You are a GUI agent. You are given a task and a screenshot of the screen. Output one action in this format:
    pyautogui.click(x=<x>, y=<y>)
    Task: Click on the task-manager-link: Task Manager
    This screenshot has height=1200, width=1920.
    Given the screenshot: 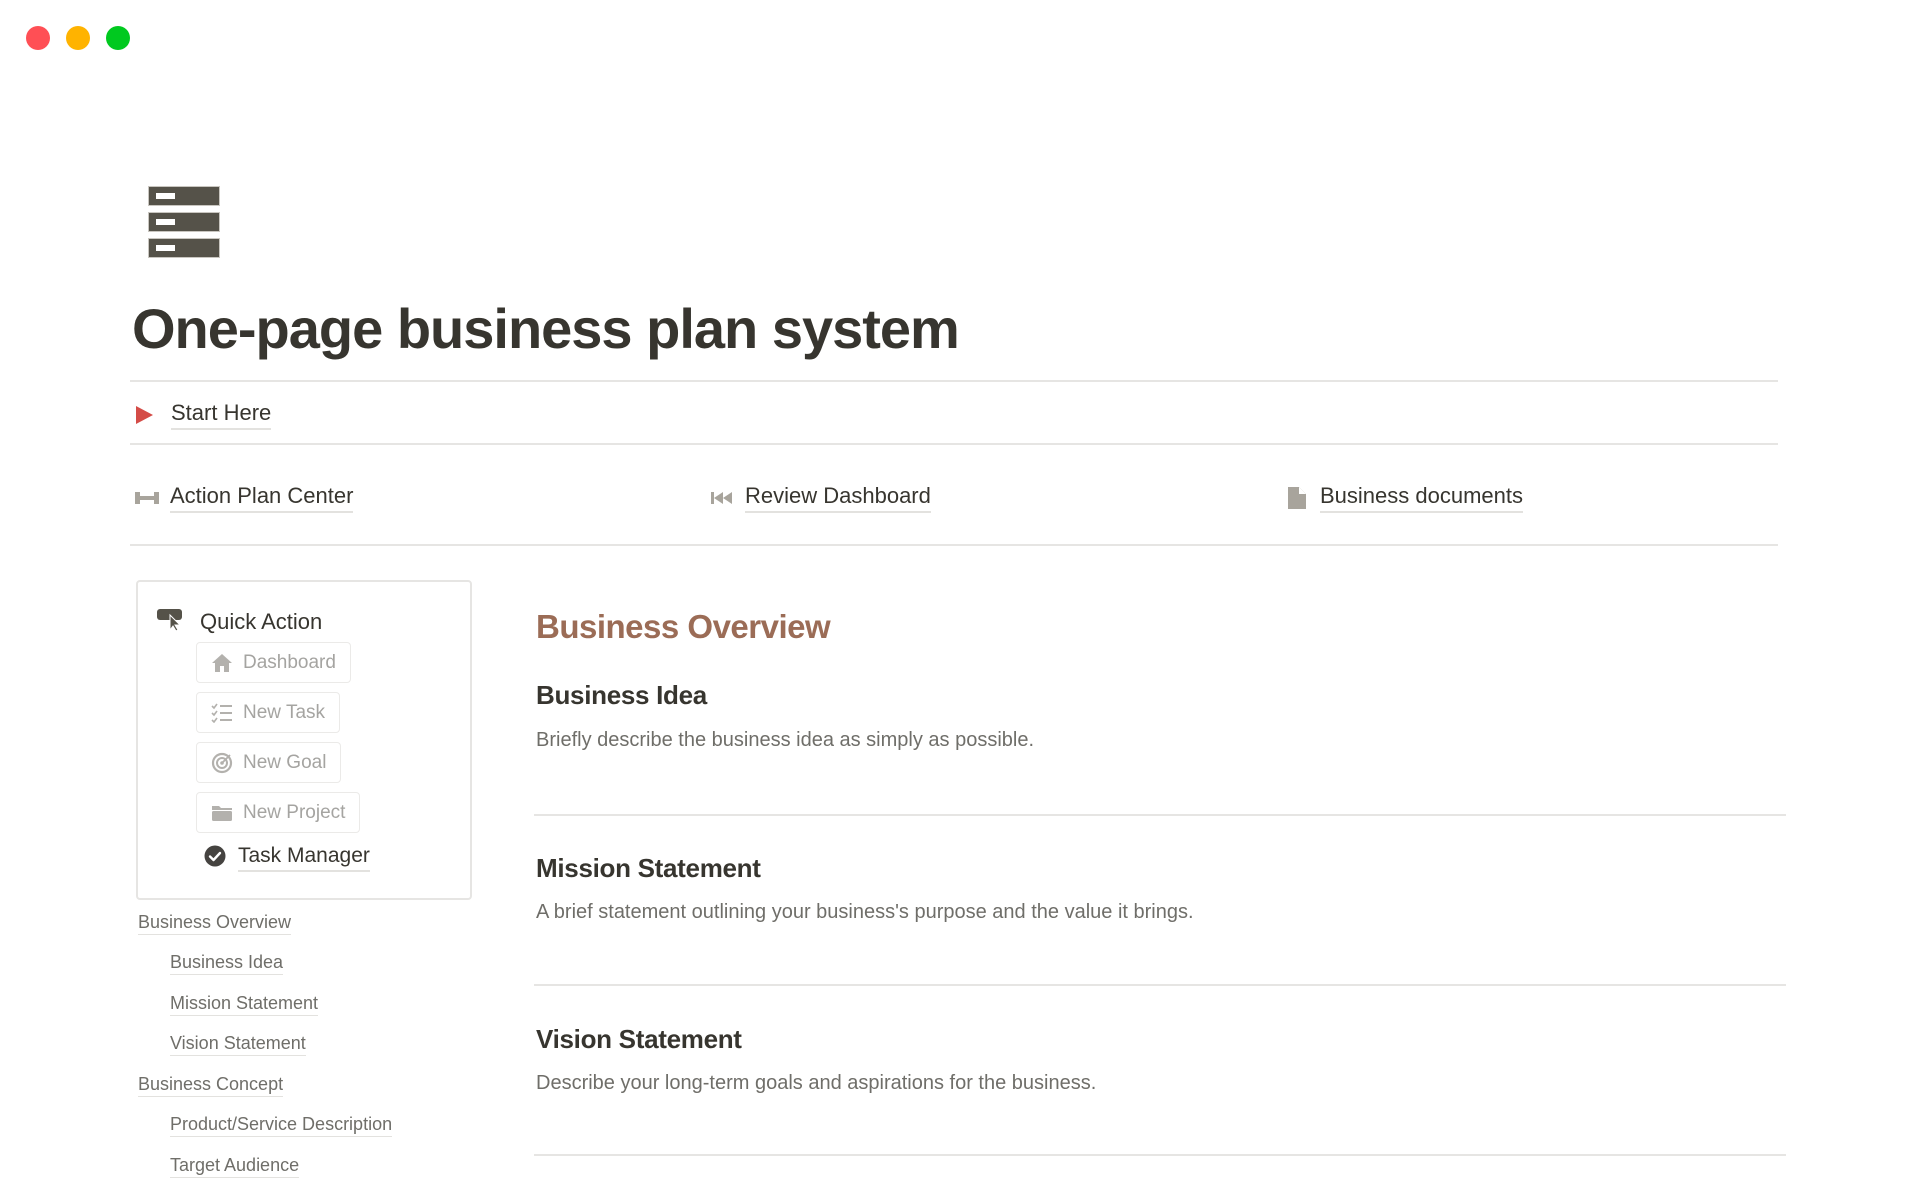 What is the action you would take?
    pyautogui.click(x=287, y=858)
    